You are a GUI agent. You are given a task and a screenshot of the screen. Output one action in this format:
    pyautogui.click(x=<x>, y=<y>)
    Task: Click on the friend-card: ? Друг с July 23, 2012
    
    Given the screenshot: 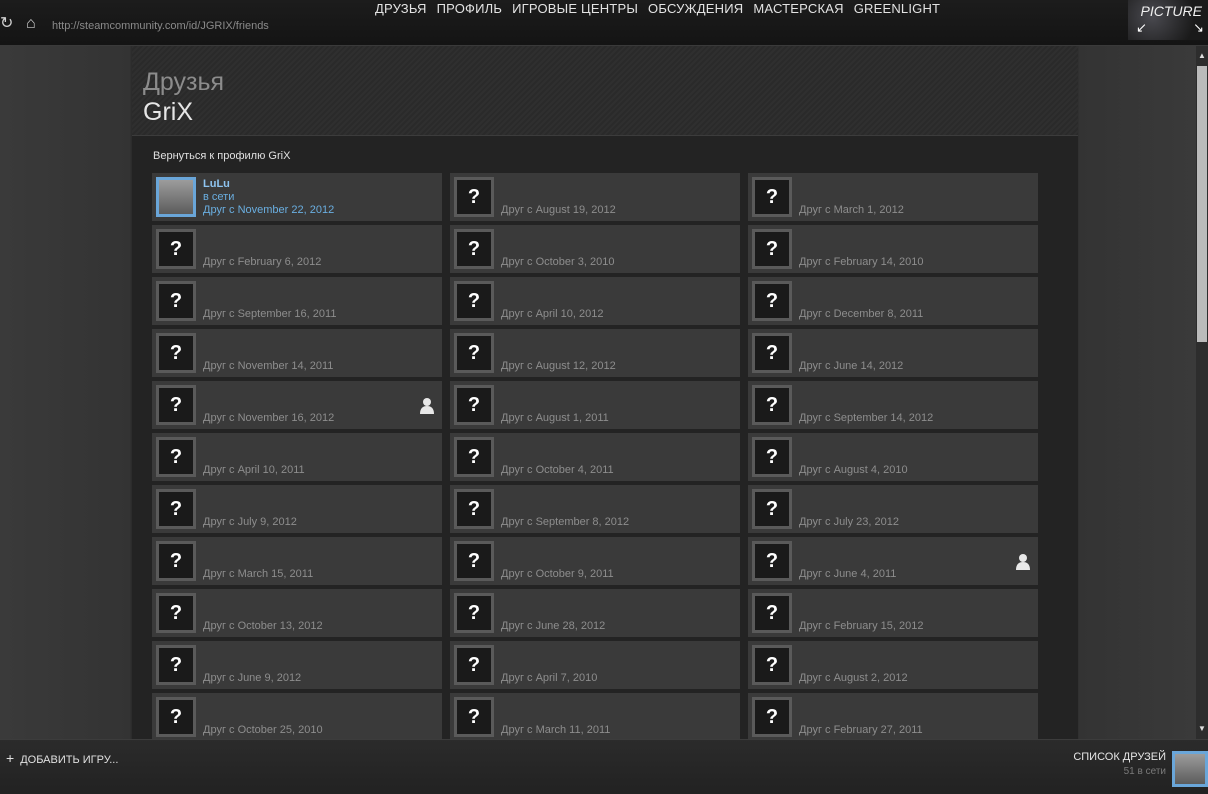 What is the action you would take?
    pyautogui.click(x=893, y=509)
    